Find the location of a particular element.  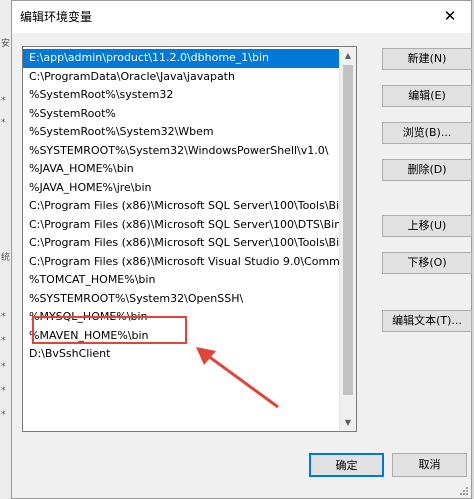

scroll-down-icon: ▼ is located at coordinates (348, 422).